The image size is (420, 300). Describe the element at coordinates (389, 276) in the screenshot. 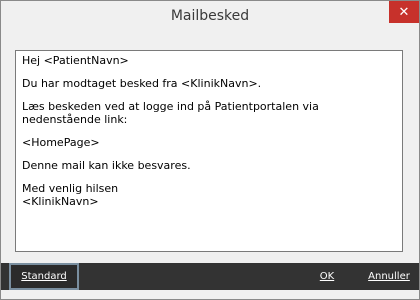

I see `cancel-button: Annuller` at that location.